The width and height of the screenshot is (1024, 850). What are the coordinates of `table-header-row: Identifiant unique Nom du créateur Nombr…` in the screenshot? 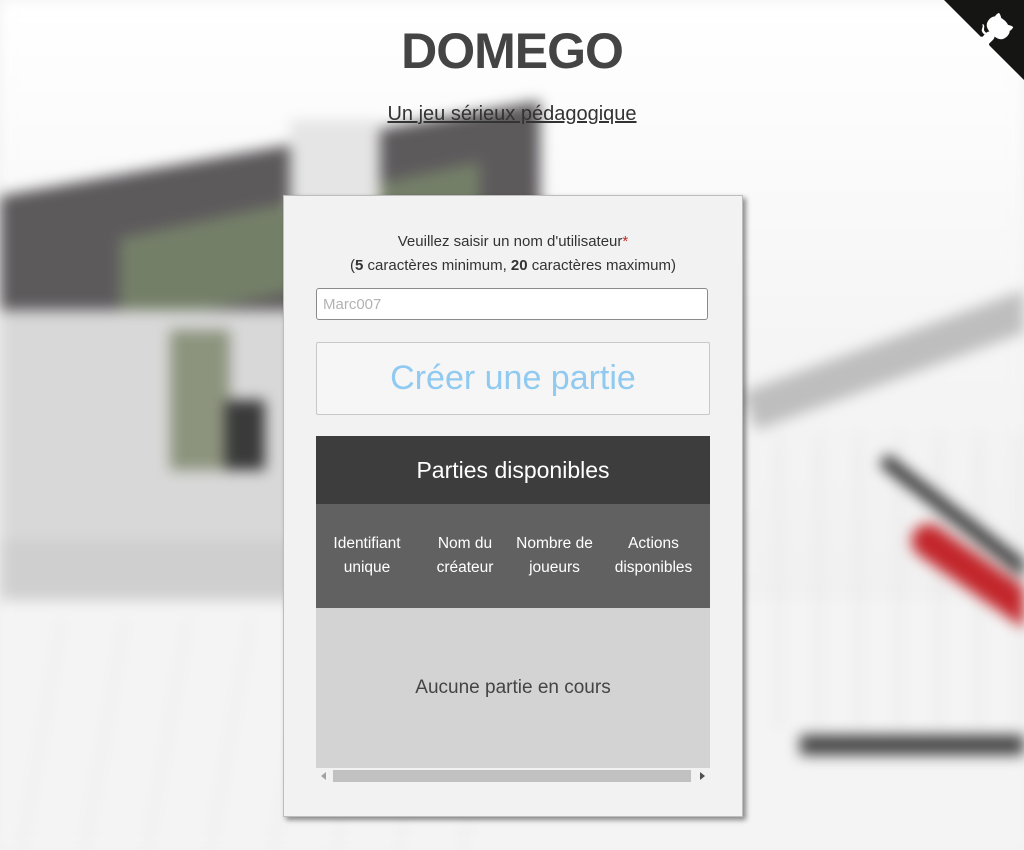 It's located at (513, 556).